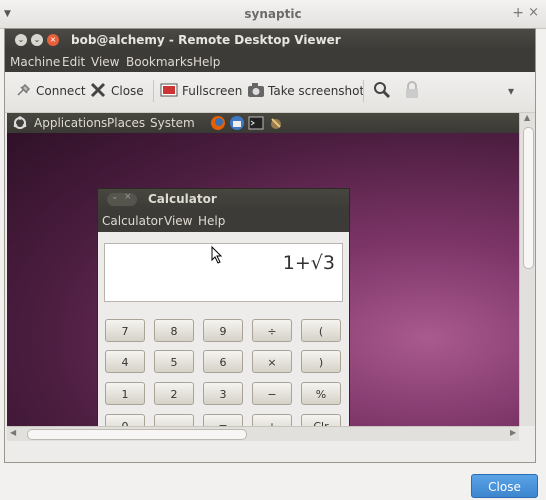 Image resolution: width=546 pixels, height=500 pixels. Describe the element at coordinates (125, 361) in the screenshot. I see `key-4: 4` at that location.